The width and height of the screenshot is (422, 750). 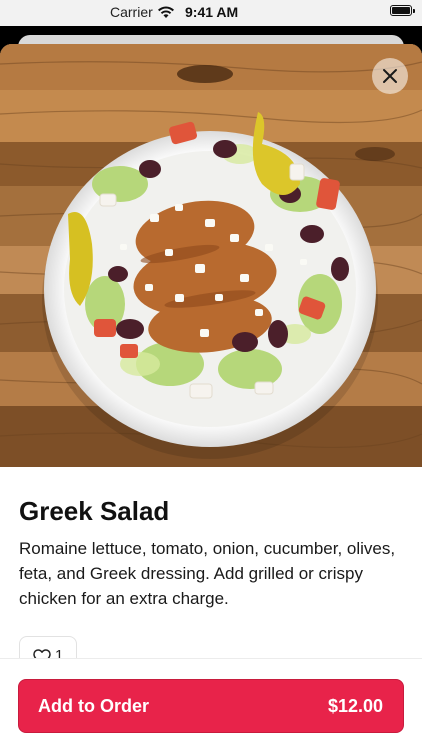 I want to click on clock: 9:41 AM, so click(x=212, y=12).